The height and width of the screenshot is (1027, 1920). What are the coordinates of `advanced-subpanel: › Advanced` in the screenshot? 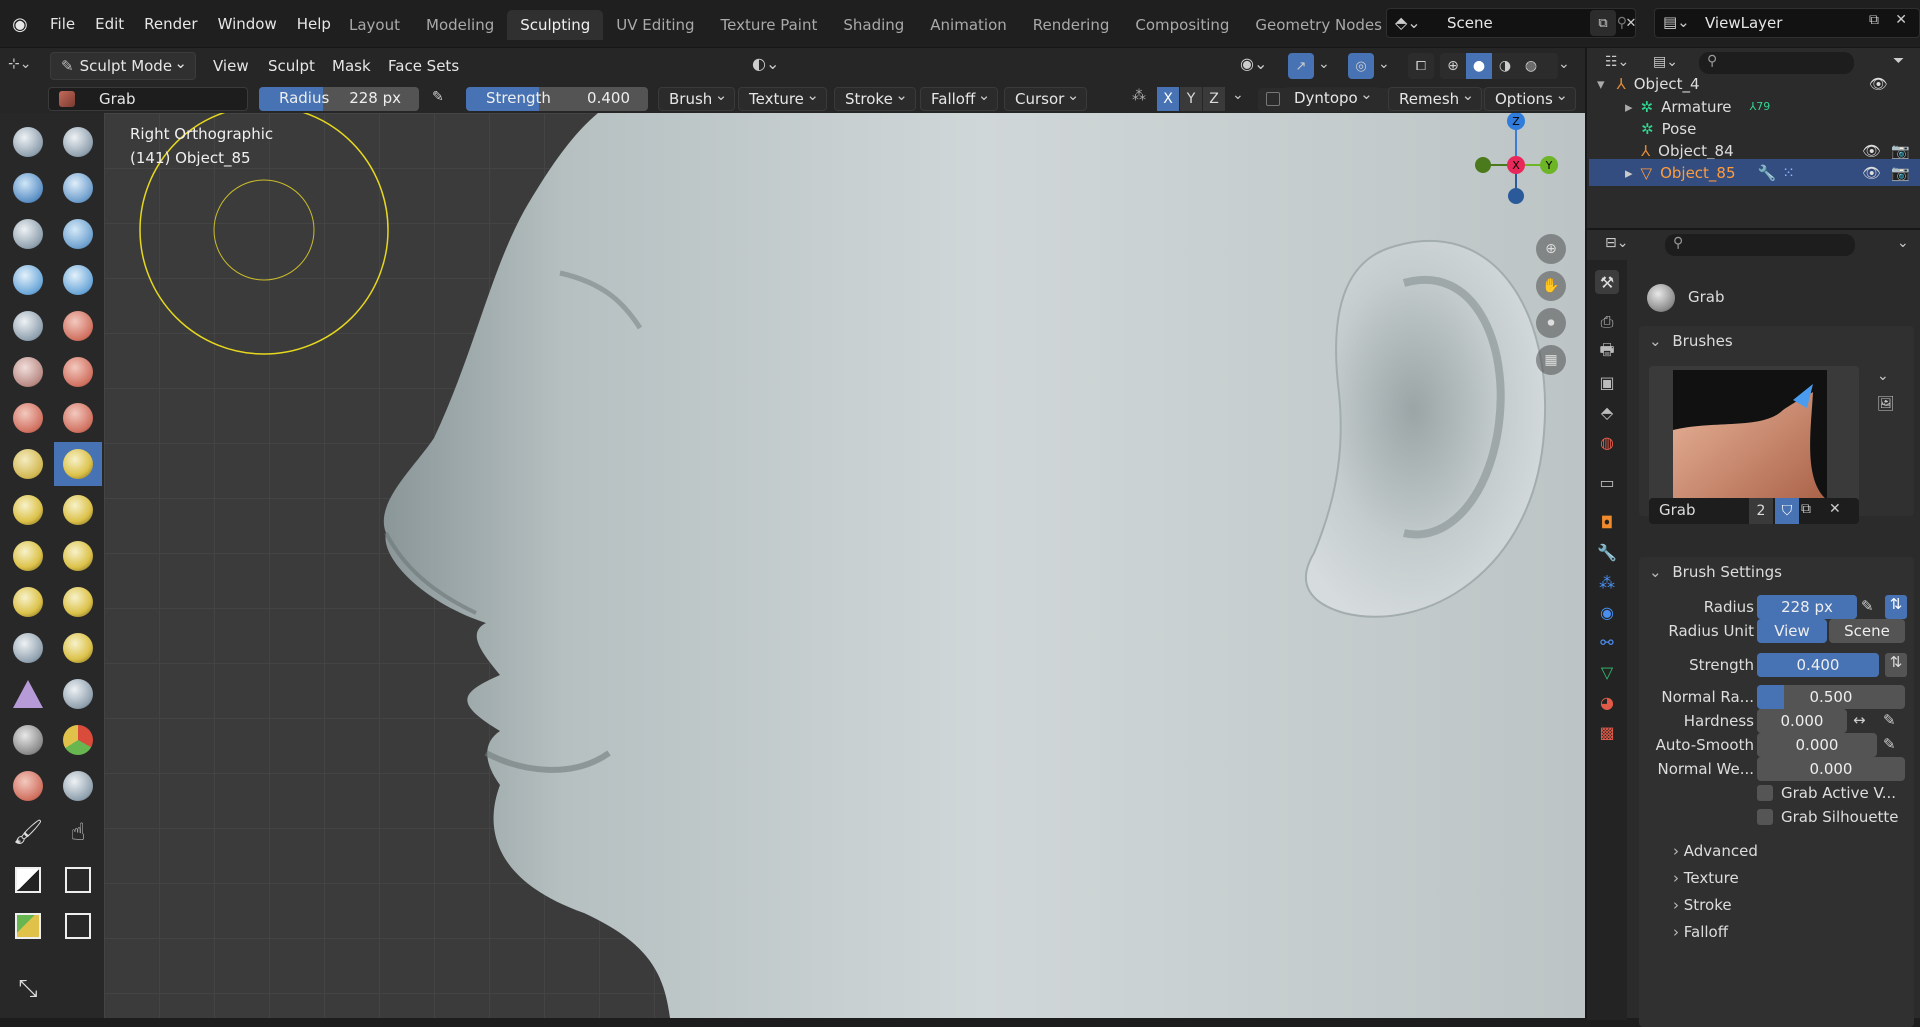 It's located at (1715, 851).